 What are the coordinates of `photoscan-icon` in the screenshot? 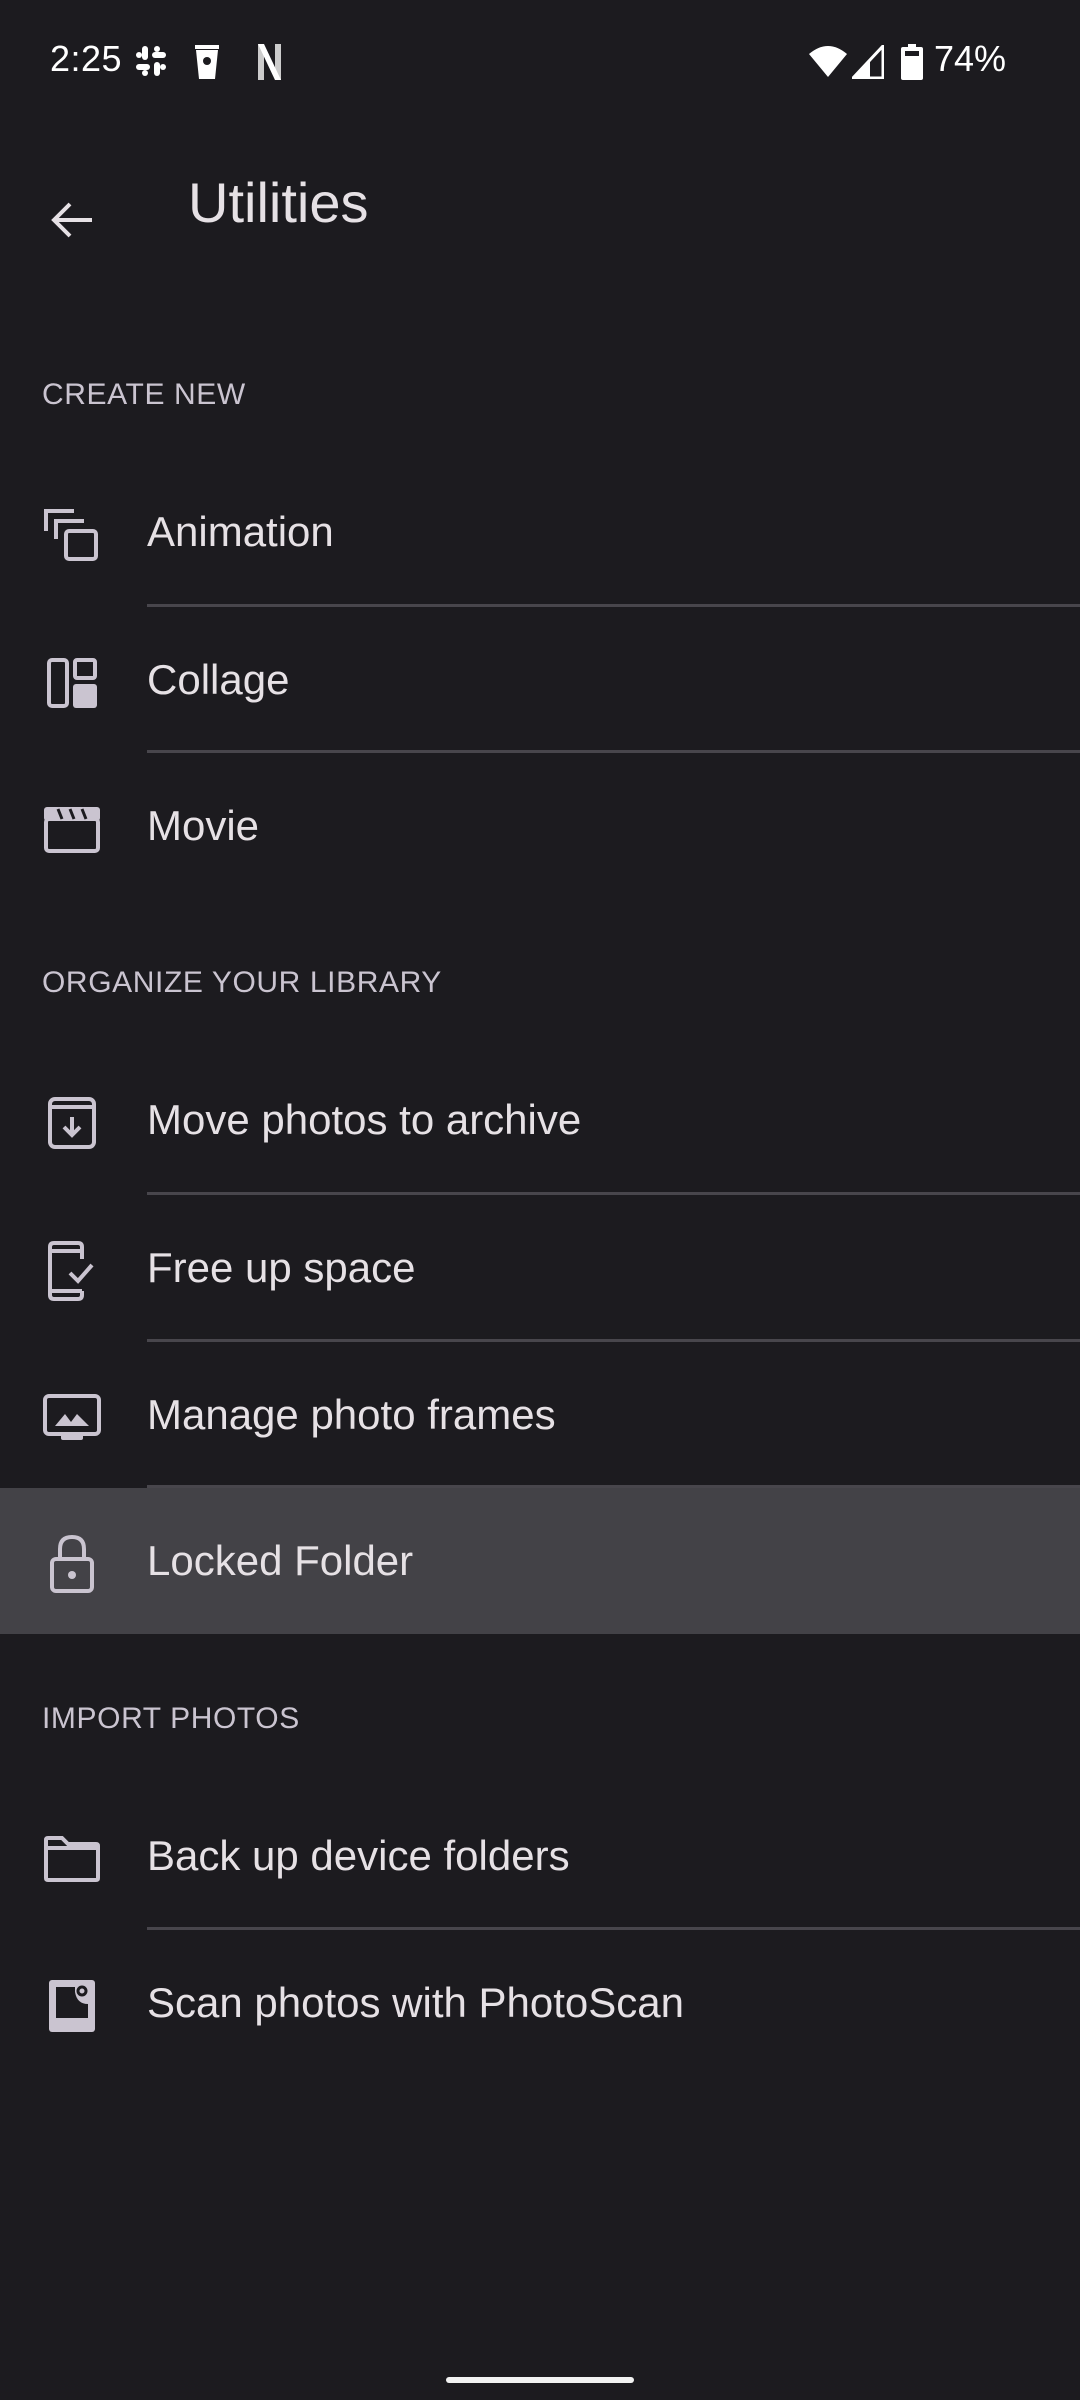 It's located at (72, 2006).